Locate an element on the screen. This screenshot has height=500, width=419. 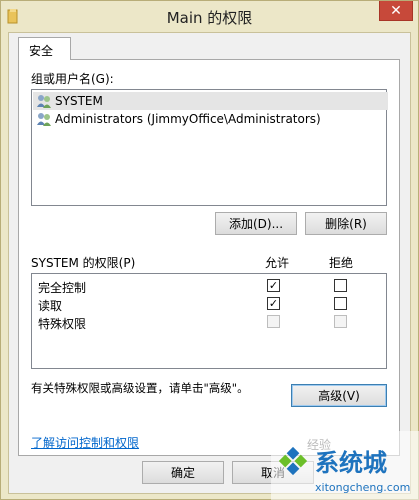
permission-row: 完全控制 ✓ is located at coordinates (210, 286).